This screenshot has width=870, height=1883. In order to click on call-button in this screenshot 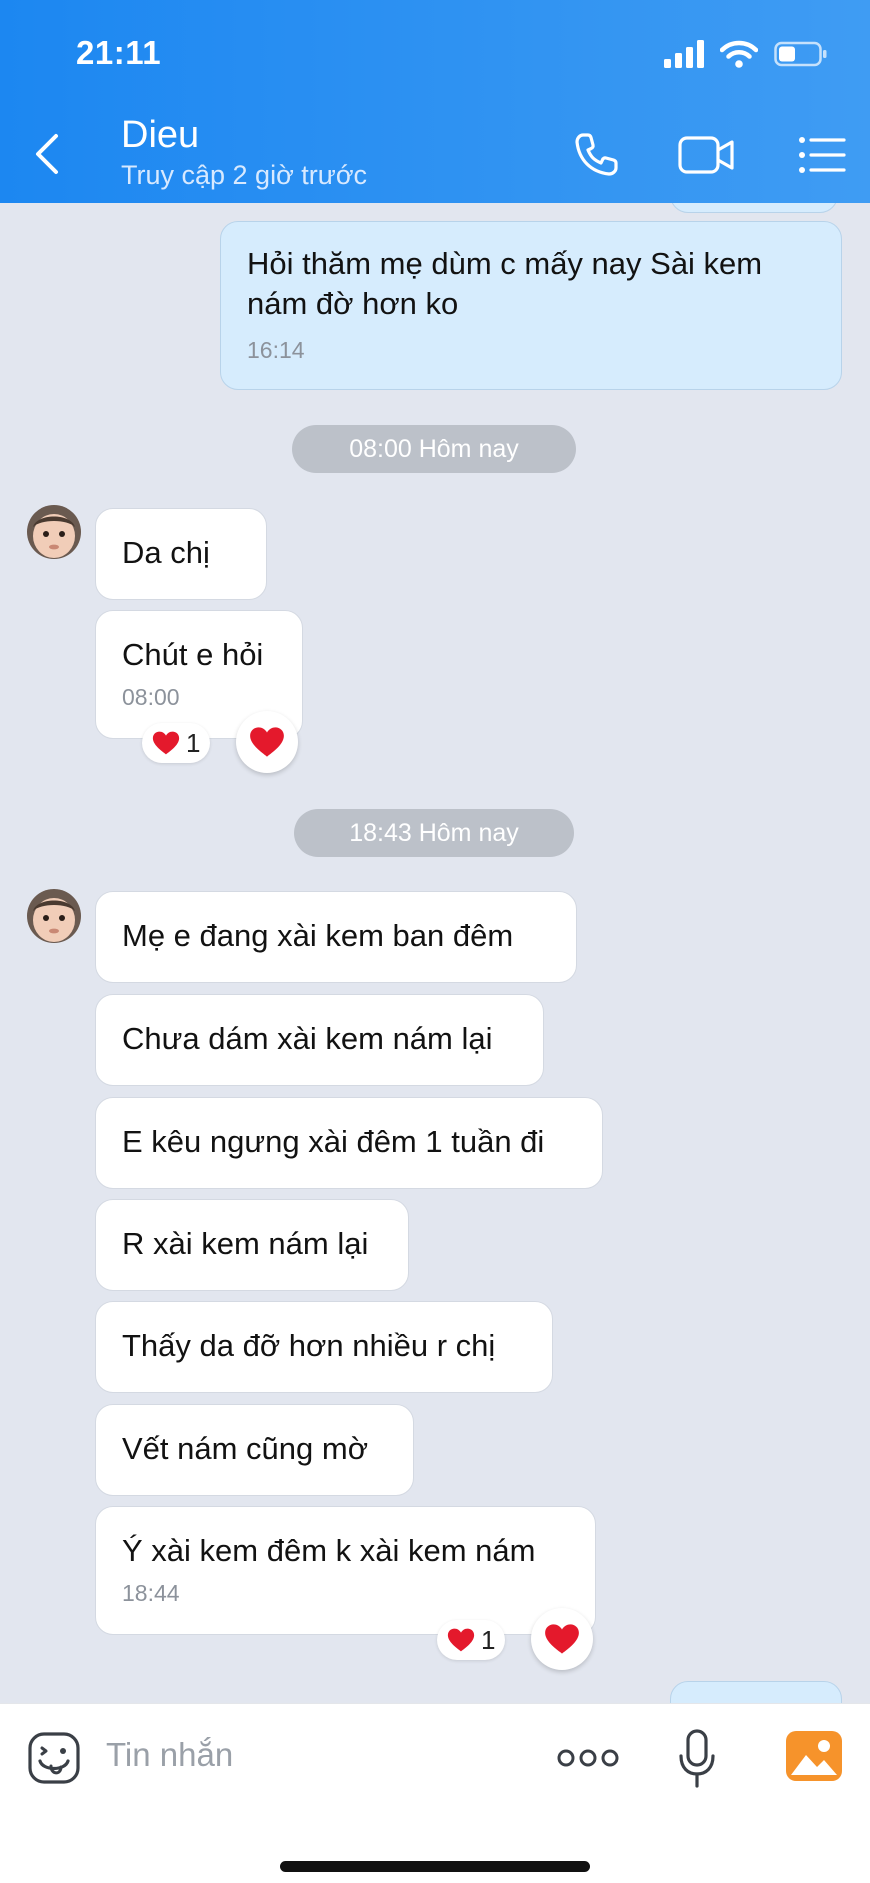, I will do `click(596, 155)`.